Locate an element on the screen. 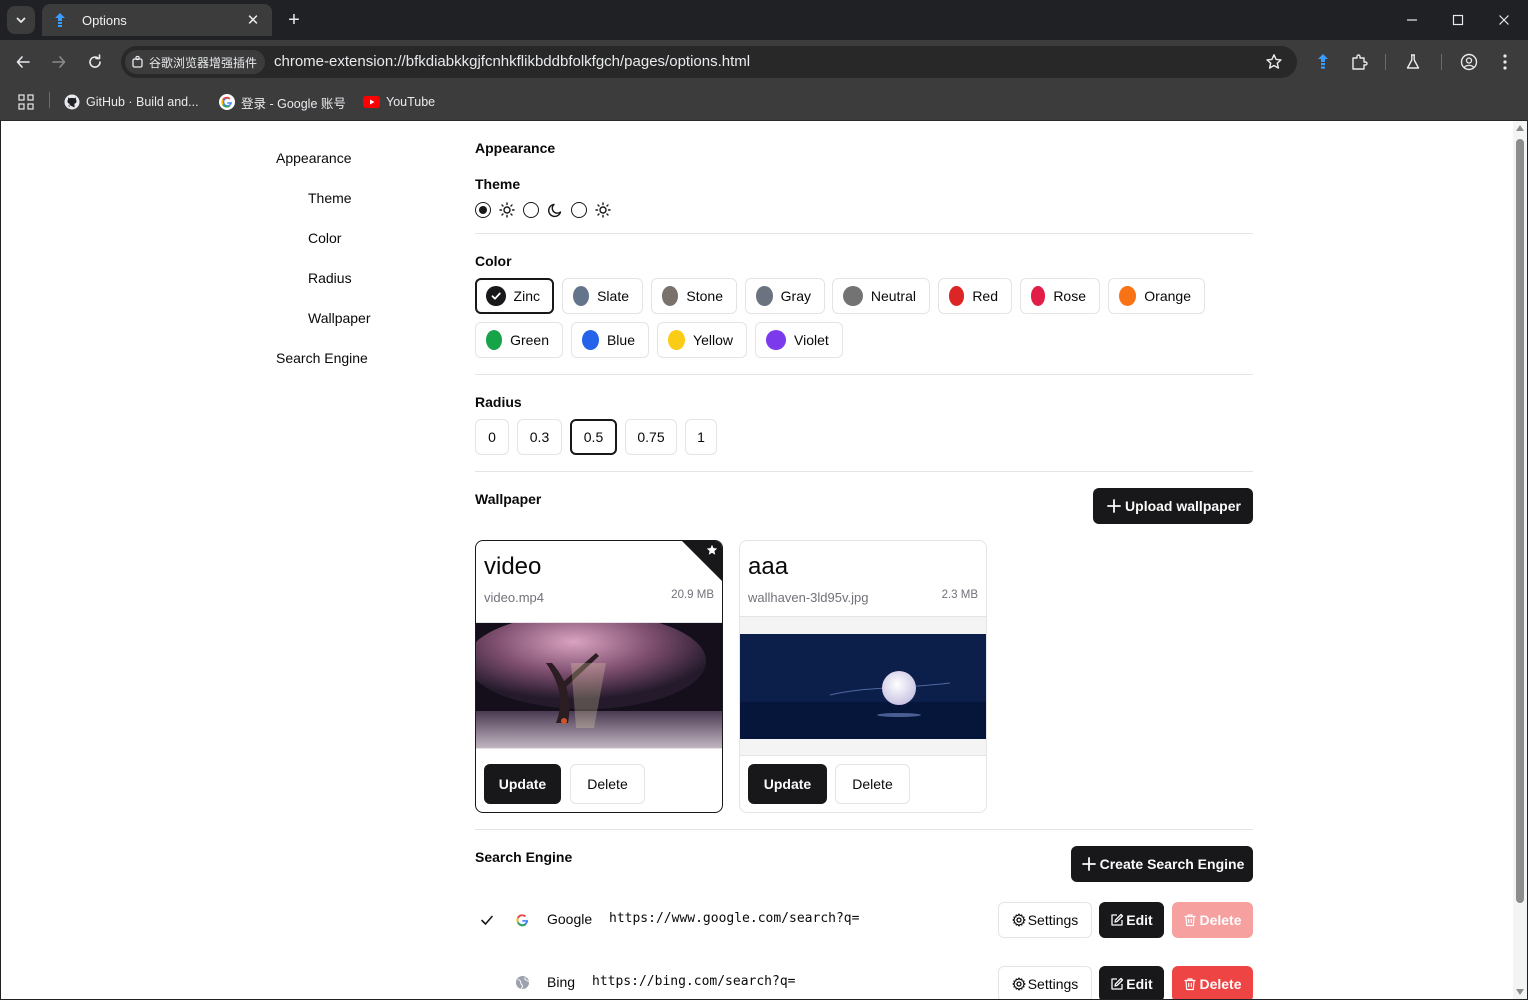 This screenshot has width=1528, height=1000. color-blue-button: Blue is located at coordinates (610, 340).